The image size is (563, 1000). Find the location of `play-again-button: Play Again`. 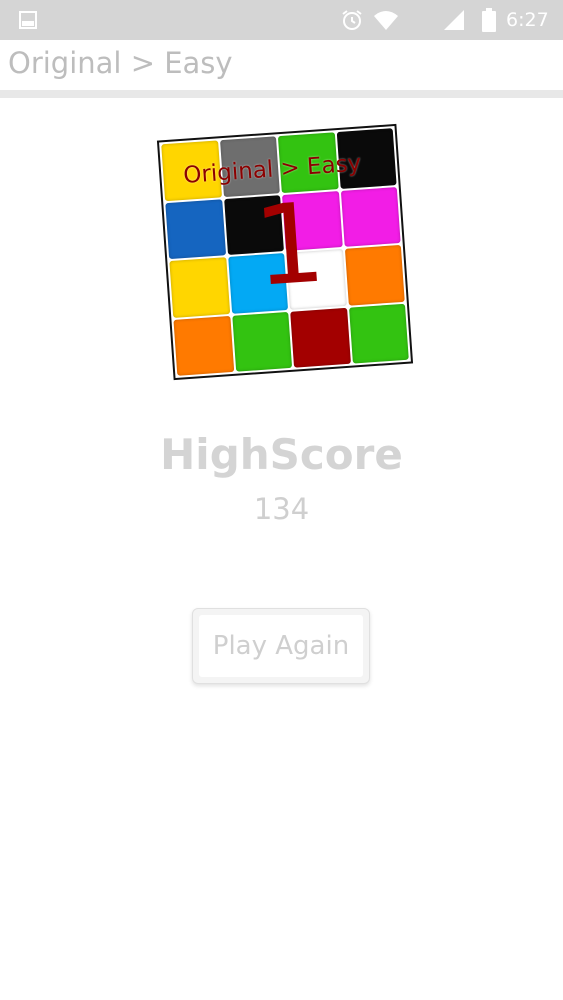

play-again-button: Play Again is located at coordinates (281, 646).